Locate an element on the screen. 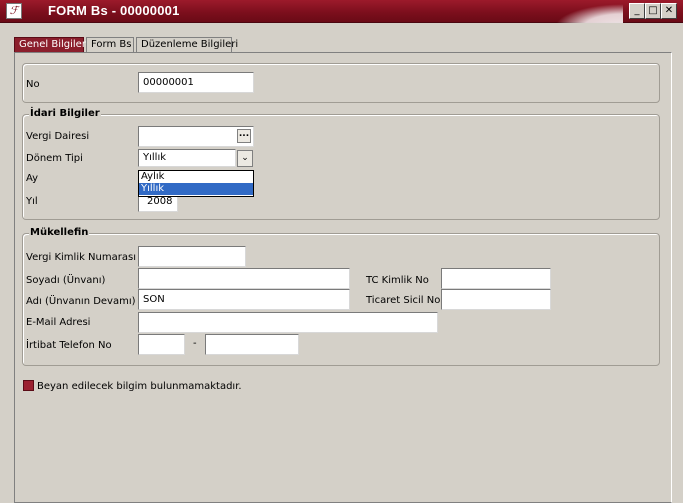 The image size is (683, 503). ticaret-sicil-field is located at coordinates (496, 299).